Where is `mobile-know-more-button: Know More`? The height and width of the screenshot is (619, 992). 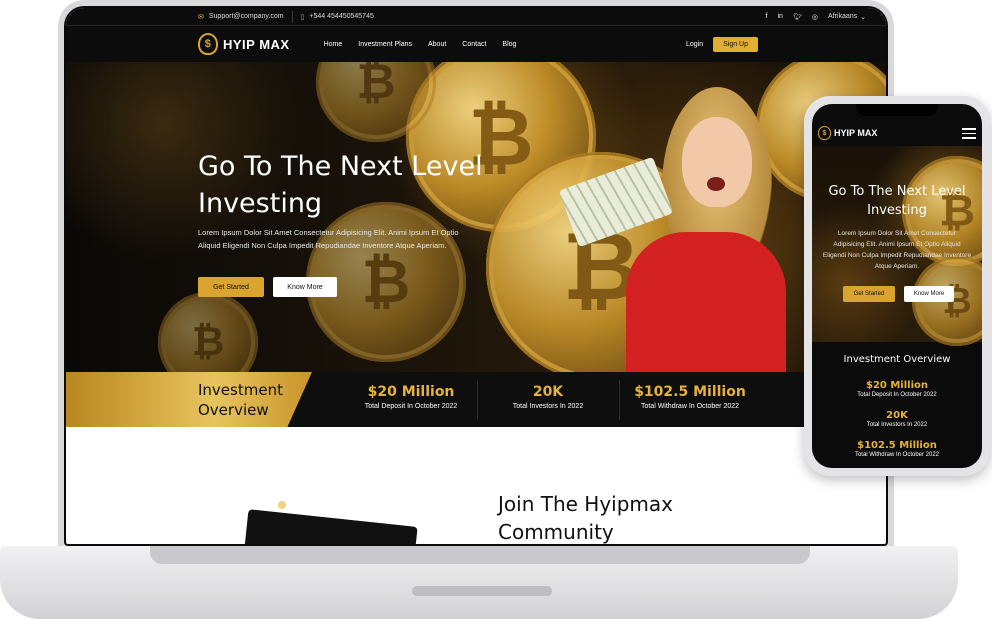
mobile-know-more-button: Know More is located at coordinates (929, 294).